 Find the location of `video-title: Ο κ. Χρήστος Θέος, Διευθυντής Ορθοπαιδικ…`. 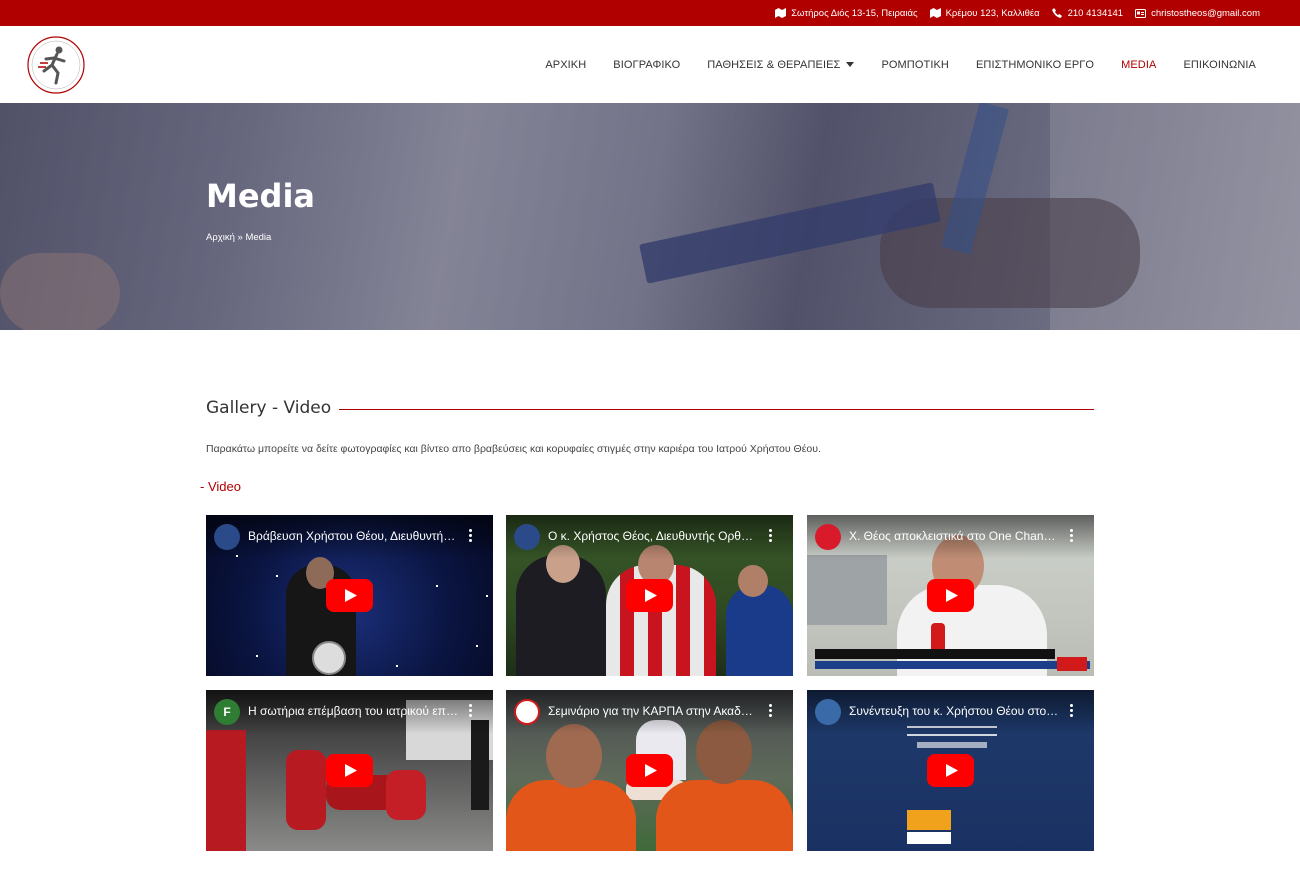

video-title: Ο κ. Χρήστος Θέος, Διευθυντής Ορθοπαιδικ… is located at coordinates (653, 536).